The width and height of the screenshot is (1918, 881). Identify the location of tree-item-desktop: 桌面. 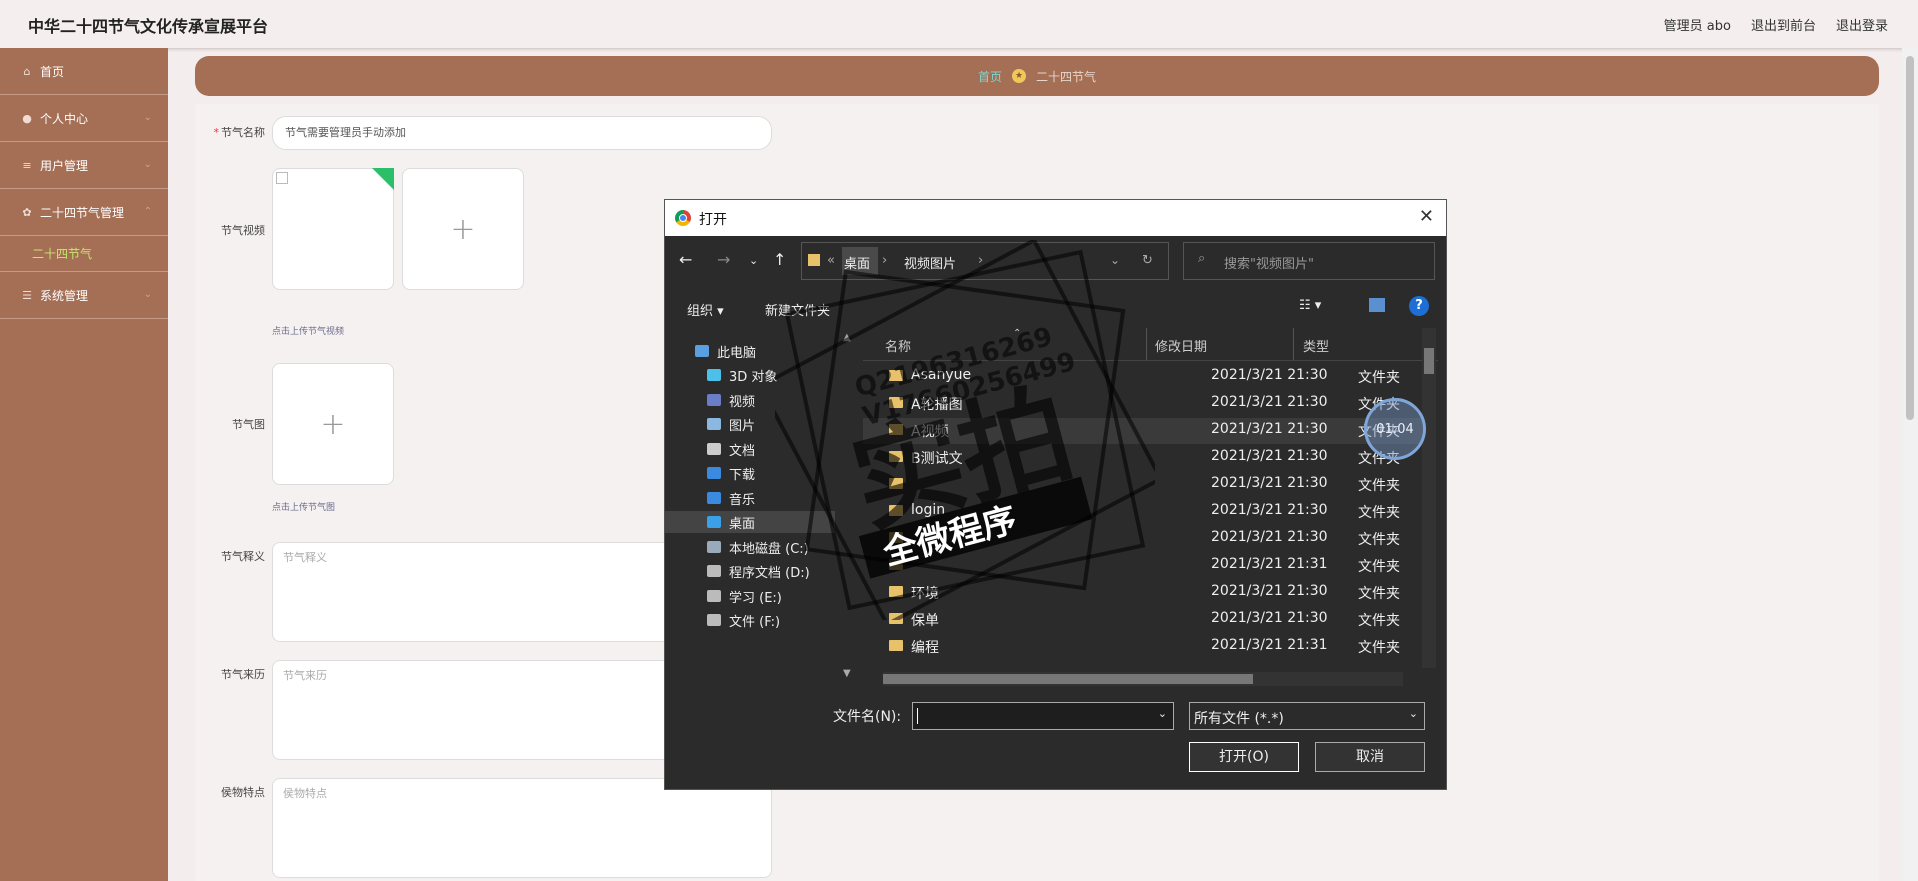
(750, 522).